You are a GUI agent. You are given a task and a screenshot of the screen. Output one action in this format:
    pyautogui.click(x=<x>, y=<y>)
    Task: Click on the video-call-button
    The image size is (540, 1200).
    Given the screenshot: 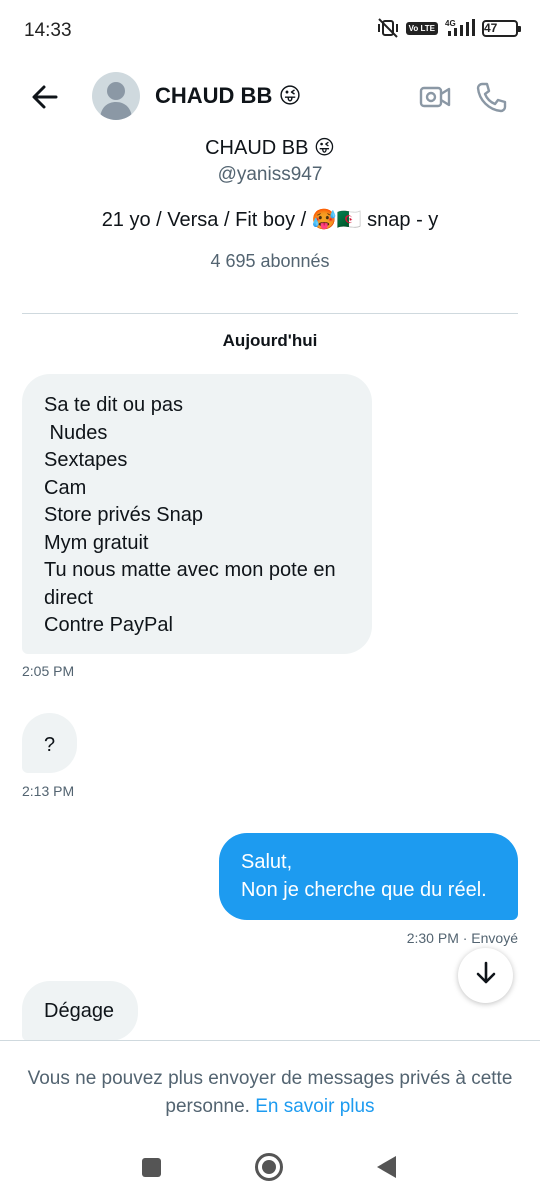 What is the action you would take?
    pyautogui.click(x=435, y=97)
    